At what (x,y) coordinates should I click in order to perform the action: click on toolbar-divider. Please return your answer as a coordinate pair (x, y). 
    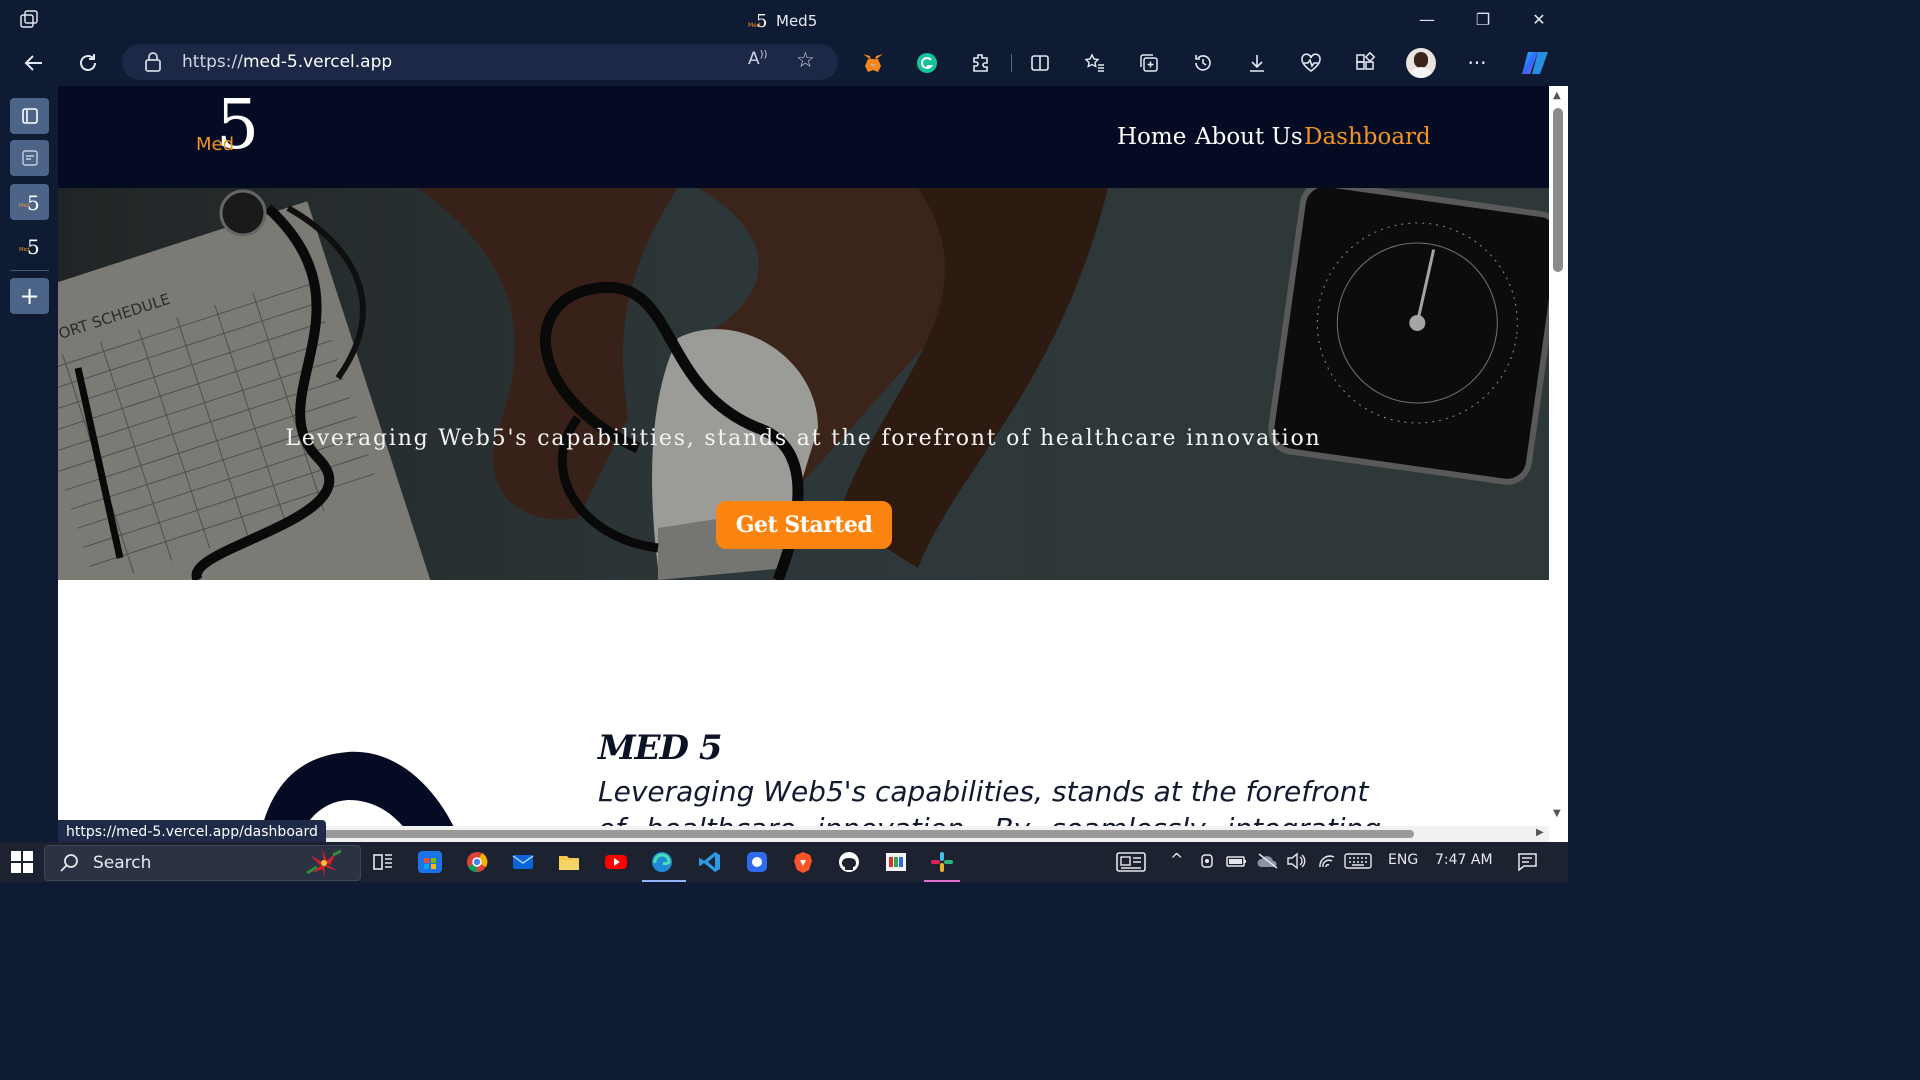
    Looking at the image, I should click on (1011, 63).